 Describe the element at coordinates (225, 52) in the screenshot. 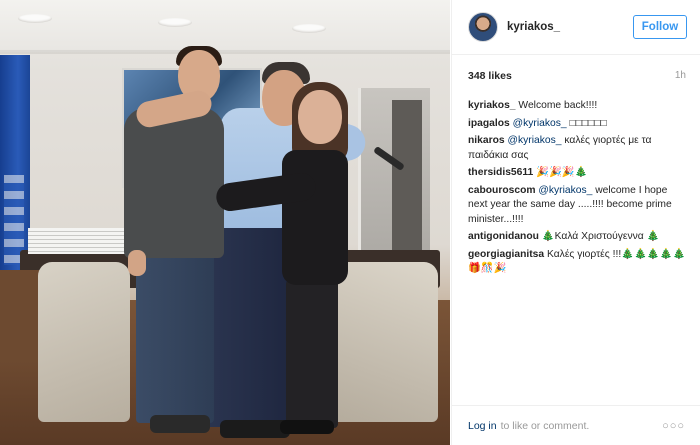

I see `wall-shadow` at that location.